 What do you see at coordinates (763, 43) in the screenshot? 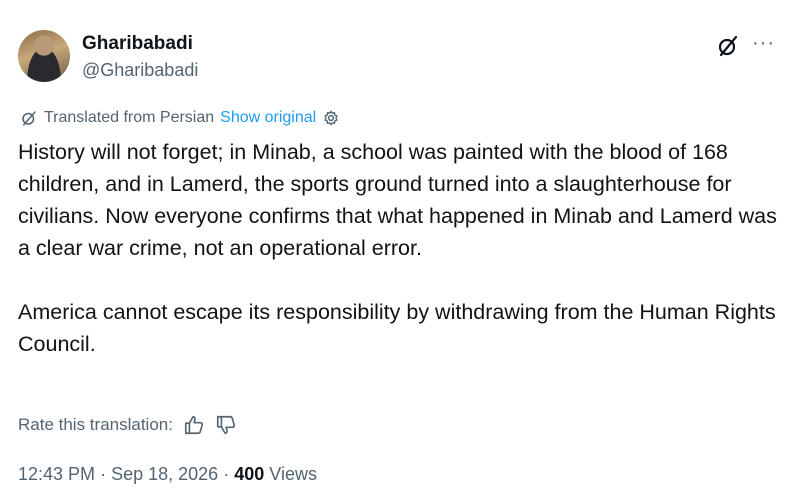
I see `more-icon: ···` at bounding box center [763, 43].